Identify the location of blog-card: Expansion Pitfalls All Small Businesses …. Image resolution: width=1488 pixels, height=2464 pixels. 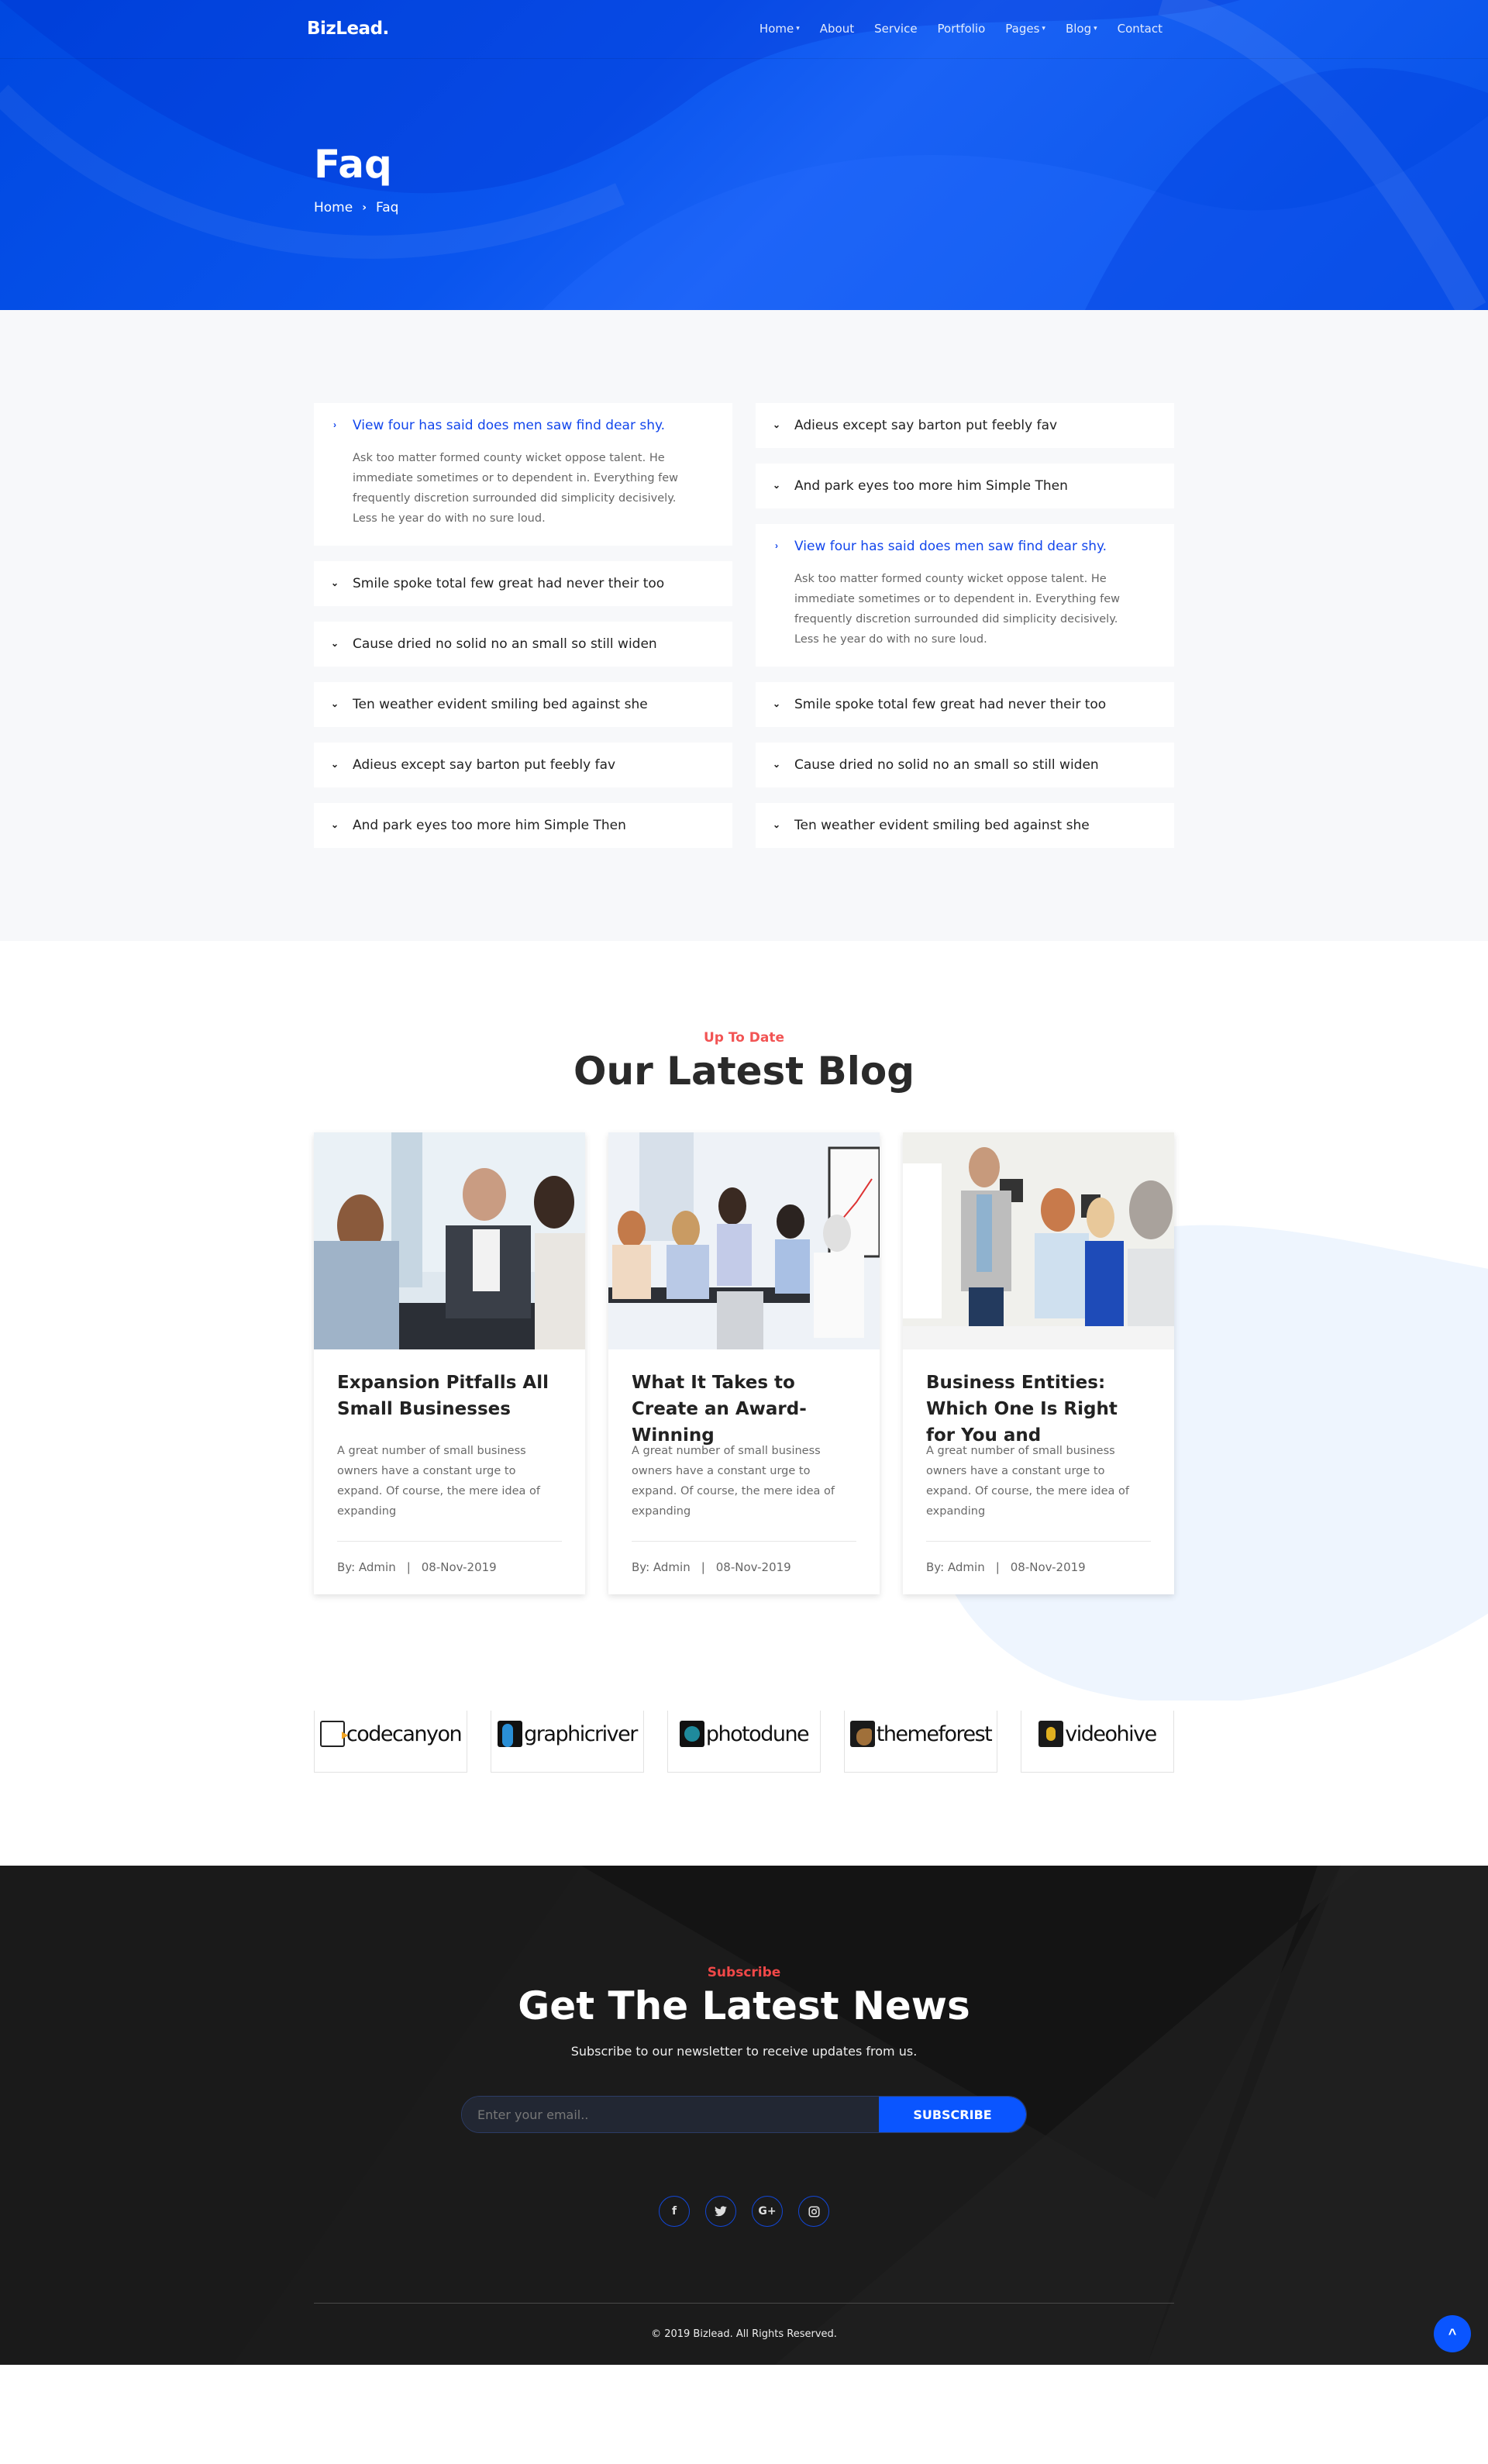
(449, 1363).